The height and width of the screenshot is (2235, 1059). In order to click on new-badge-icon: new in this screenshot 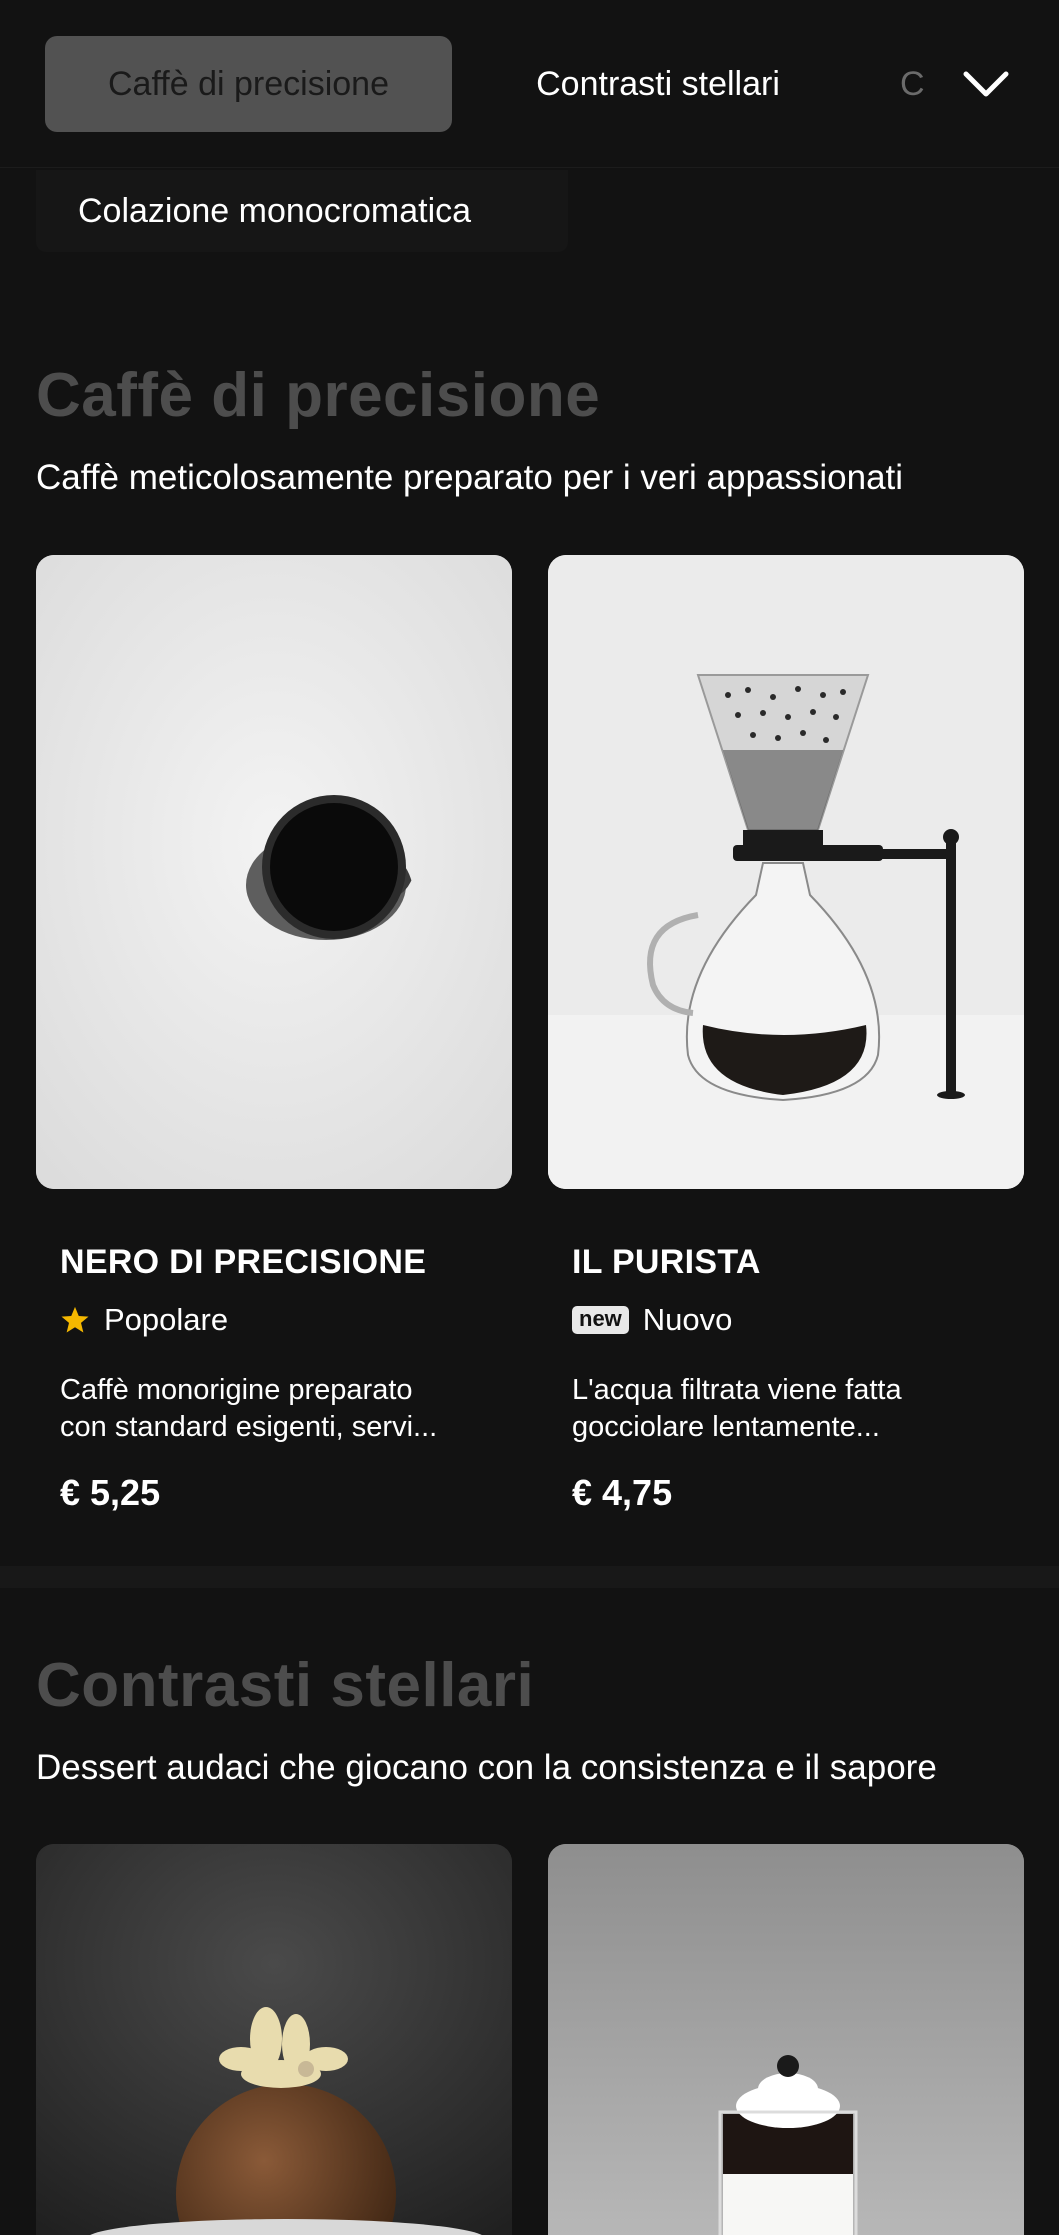, I will do `click(600, 1320)`.